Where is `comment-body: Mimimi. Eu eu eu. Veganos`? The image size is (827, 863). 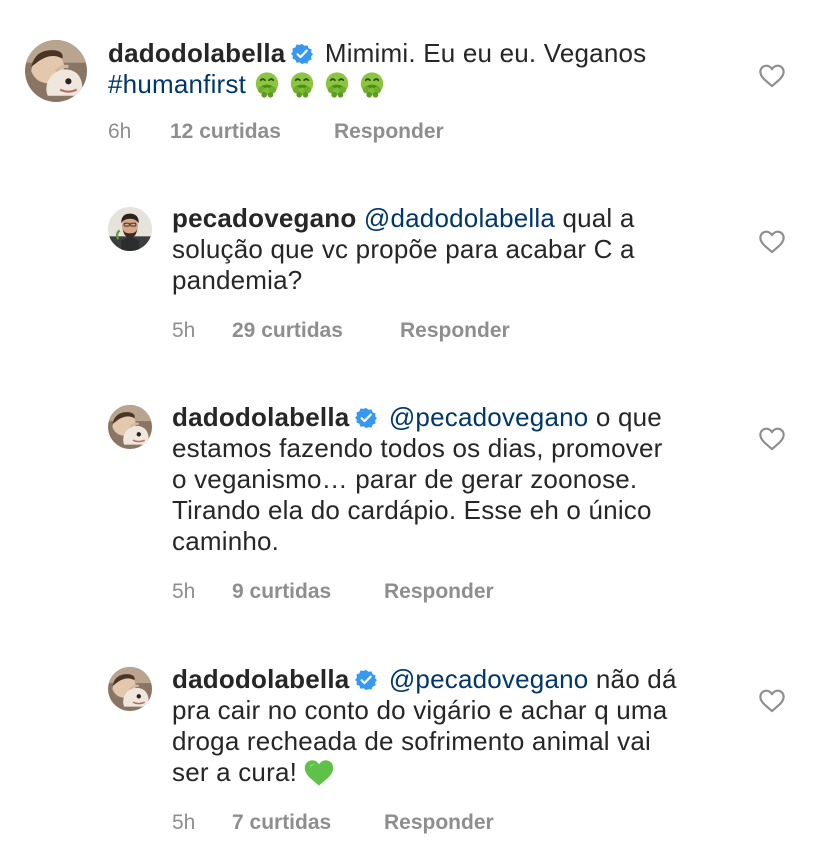 comment-body: Mimimi. Eu eu eu. Veganos is located at coordinates (485, 53).